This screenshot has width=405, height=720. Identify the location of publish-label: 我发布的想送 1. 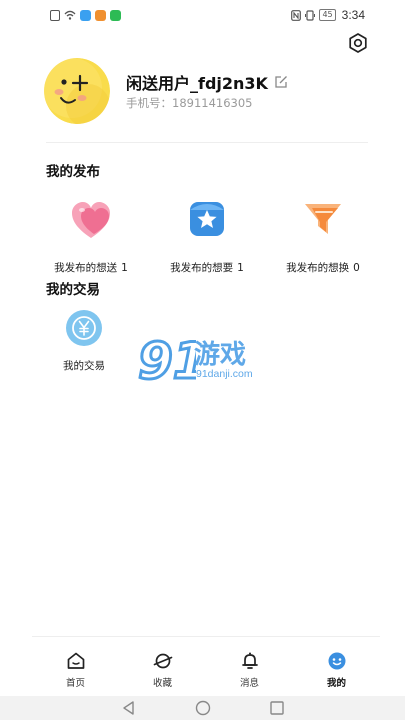
(91, 267).